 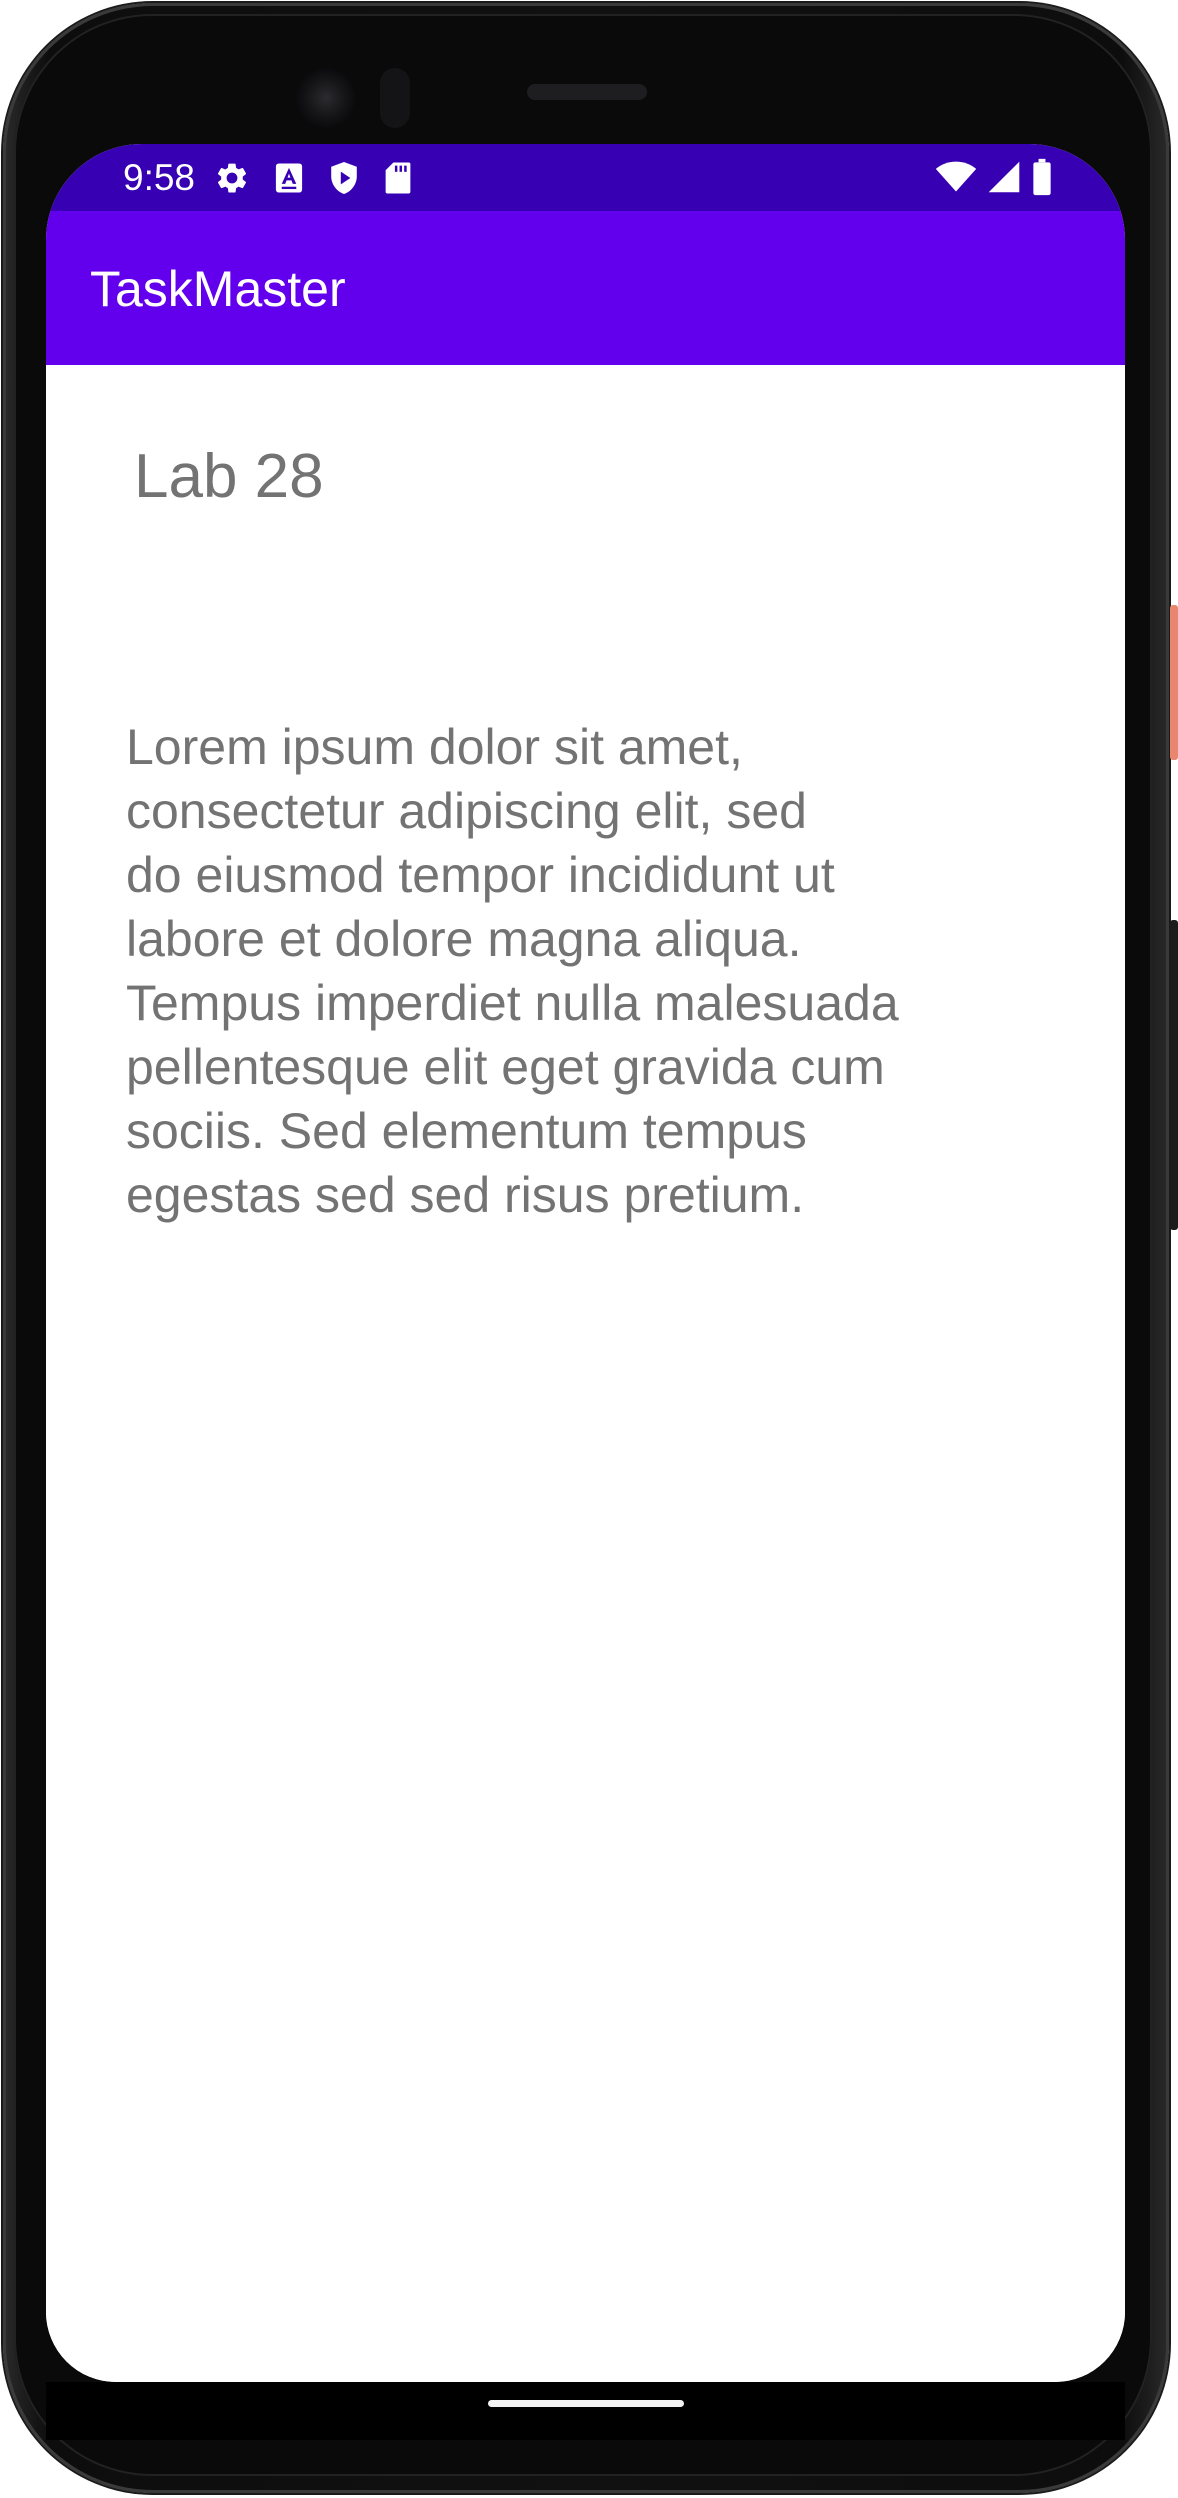 I want to click on app-bar: TaskMaster, so click(x=585, y=288).